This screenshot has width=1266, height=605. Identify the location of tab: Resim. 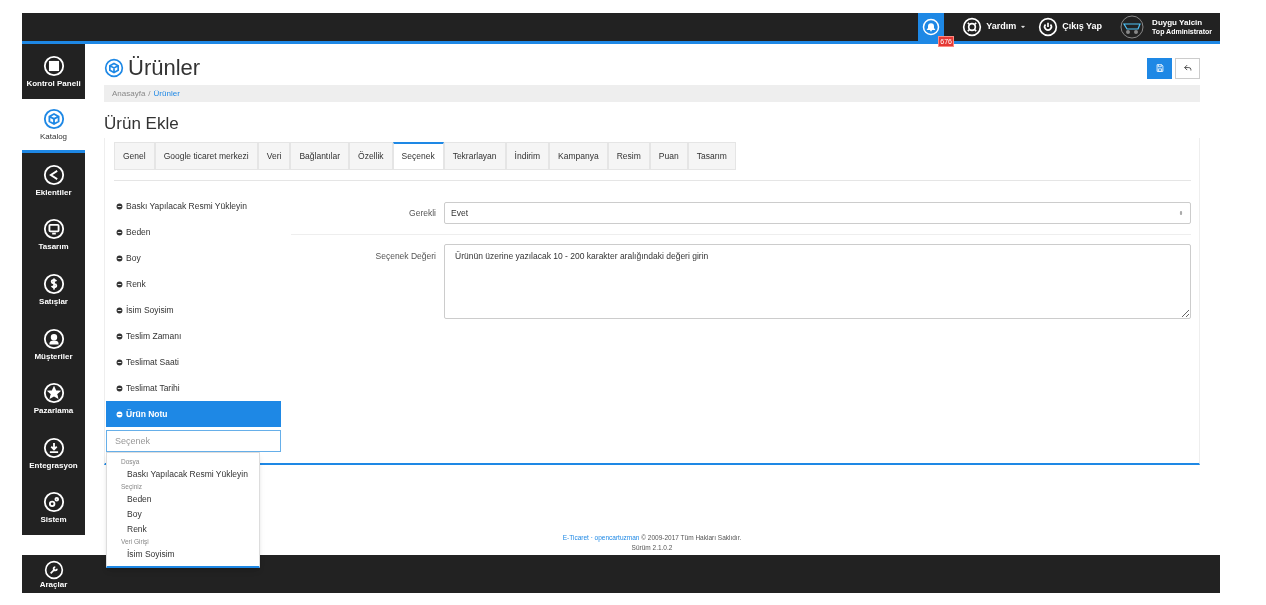
(628, 156).